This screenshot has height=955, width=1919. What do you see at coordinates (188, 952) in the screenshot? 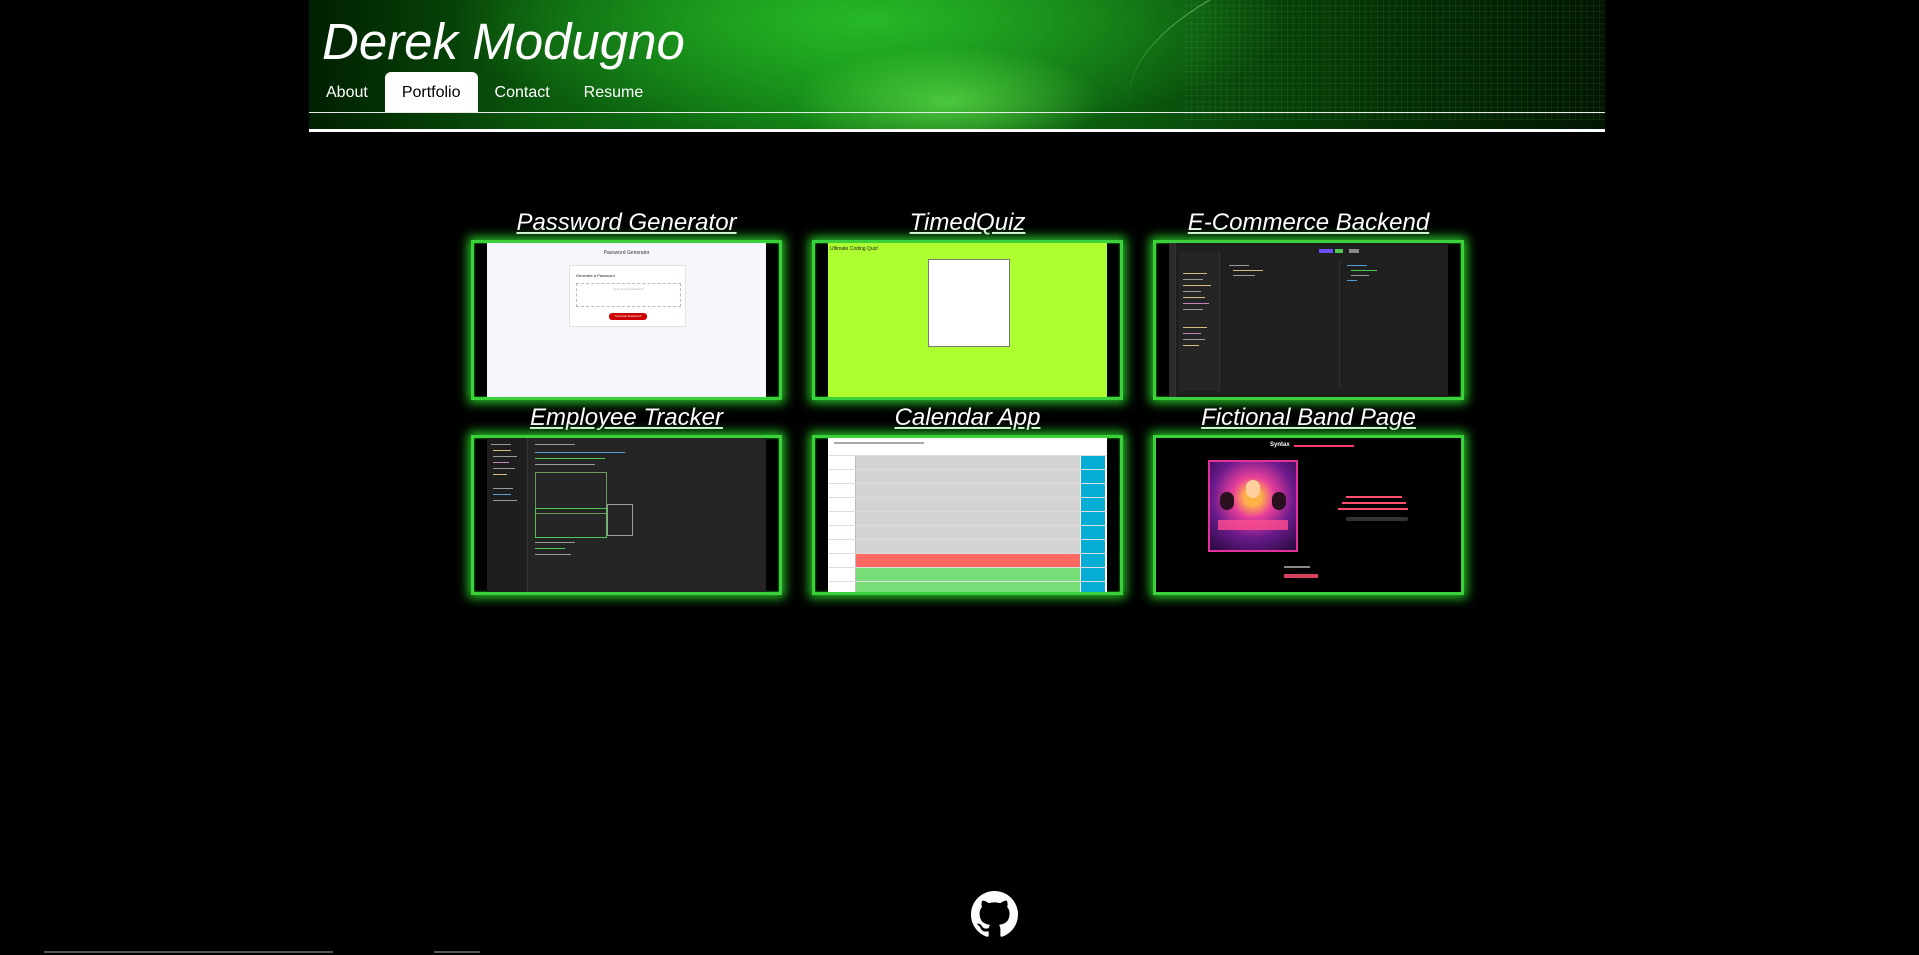
I see `horizontal-scrollbar` at bounding box center [188, 952].